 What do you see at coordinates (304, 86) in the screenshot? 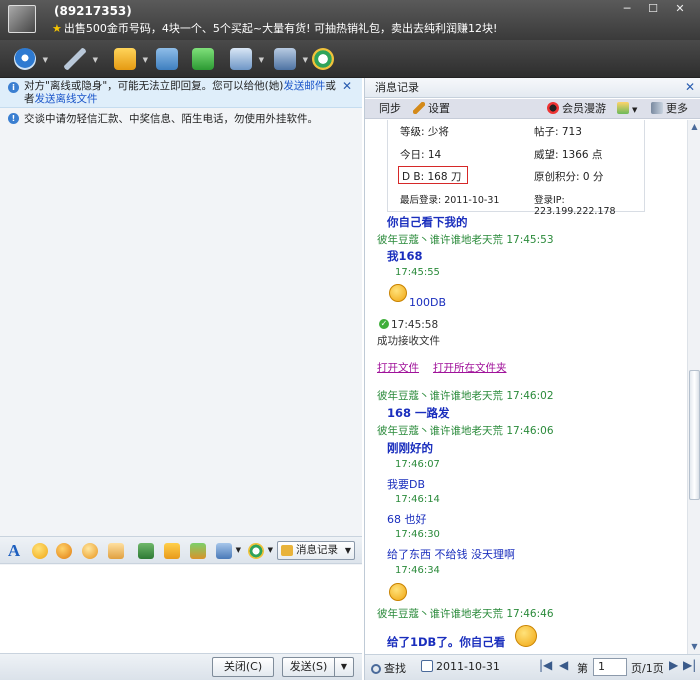
I see `send-email-link: 发送邮件` at bounding box center [304, 86].